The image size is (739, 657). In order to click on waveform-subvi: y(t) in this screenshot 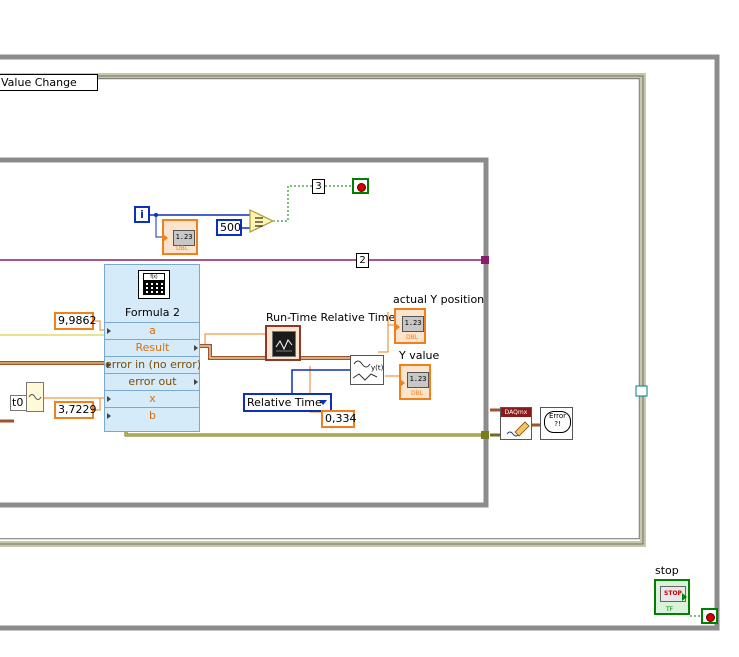, I will do `click(367, 370)`.